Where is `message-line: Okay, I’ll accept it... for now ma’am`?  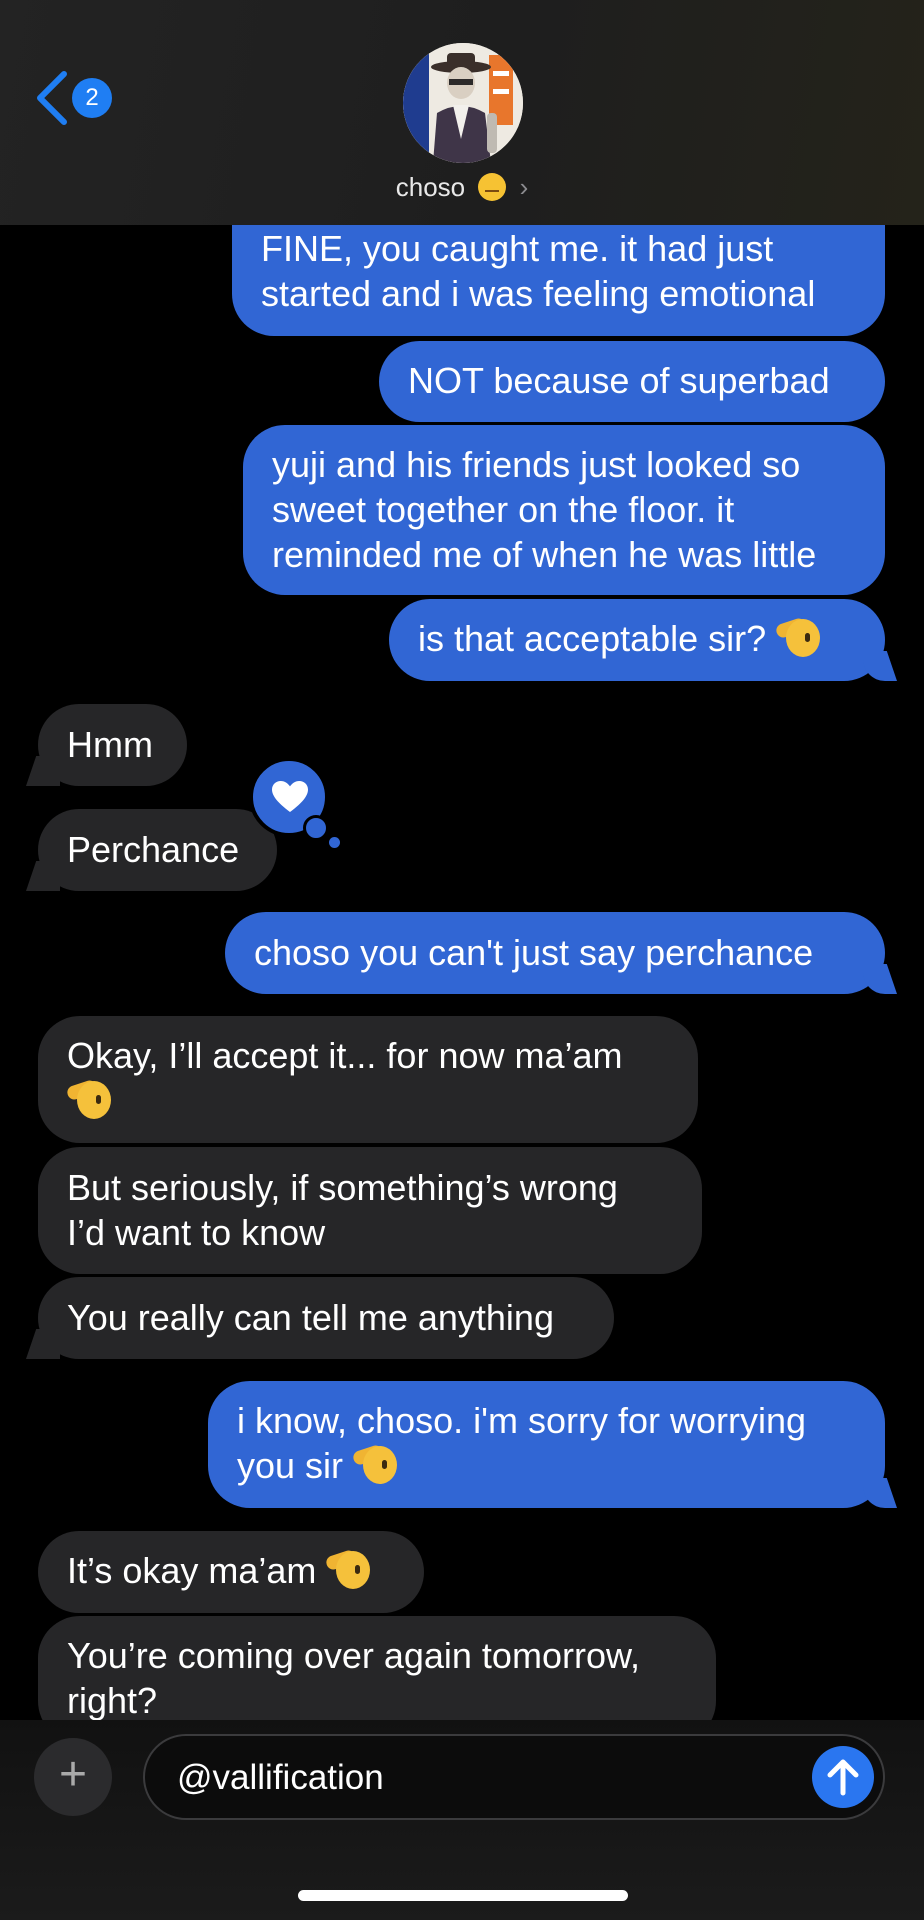 message-line: Okay, I’ll accept it... for now ma’am is located at coordinates (345, 1055).